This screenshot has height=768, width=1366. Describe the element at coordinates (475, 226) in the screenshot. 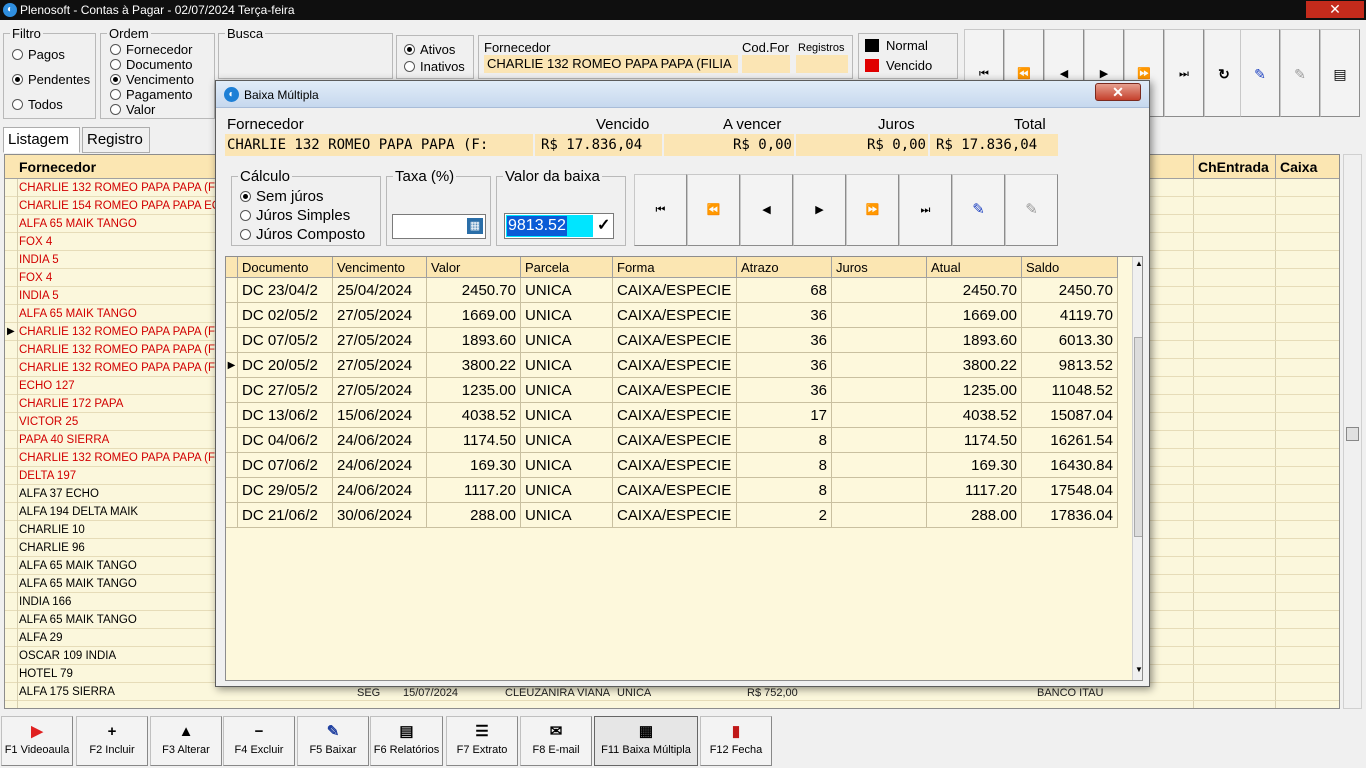

I see `calculator-icon: ▦` at that location.